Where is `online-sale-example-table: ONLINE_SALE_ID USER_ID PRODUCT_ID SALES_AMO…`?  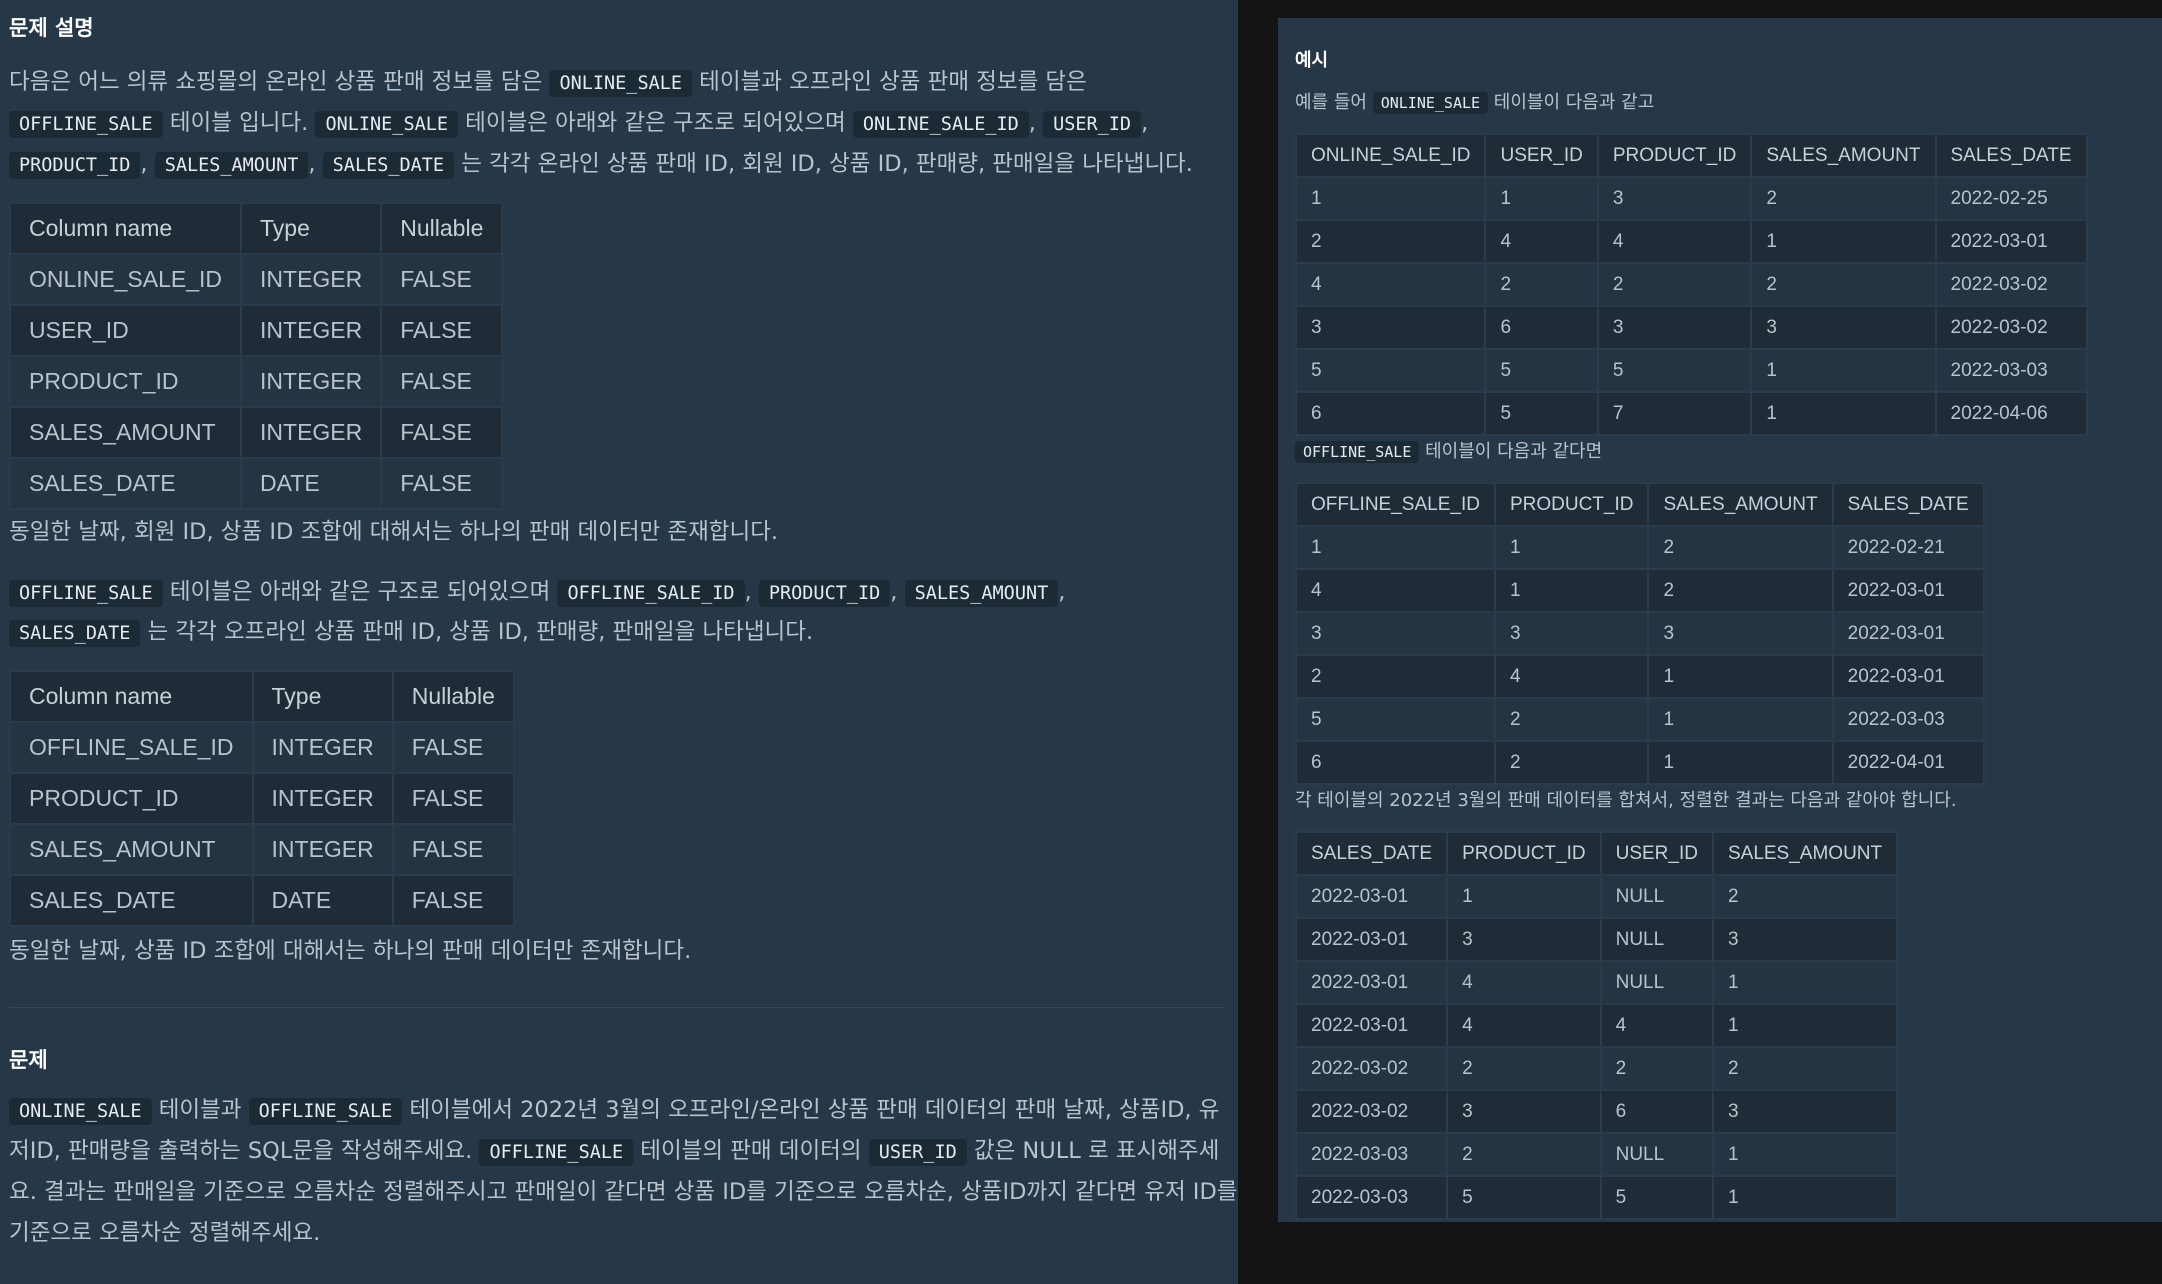
online-sale-example-table: ONLINE_SALE_ID USER_ID PRODUCT_ID SALES_AMO… is located at coordinates (1691, 284).